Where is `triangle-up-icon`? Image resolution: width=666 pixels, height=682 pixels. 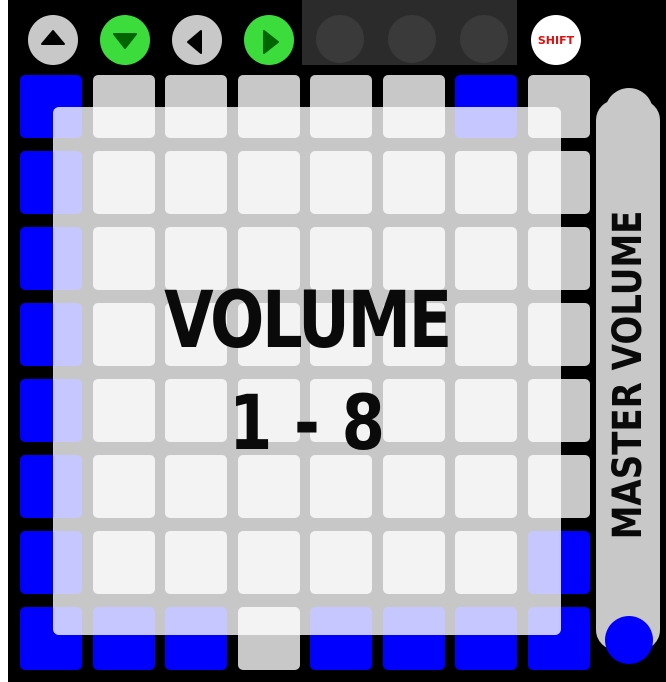 triangle-up-icon is located at coordinates (53, 40).